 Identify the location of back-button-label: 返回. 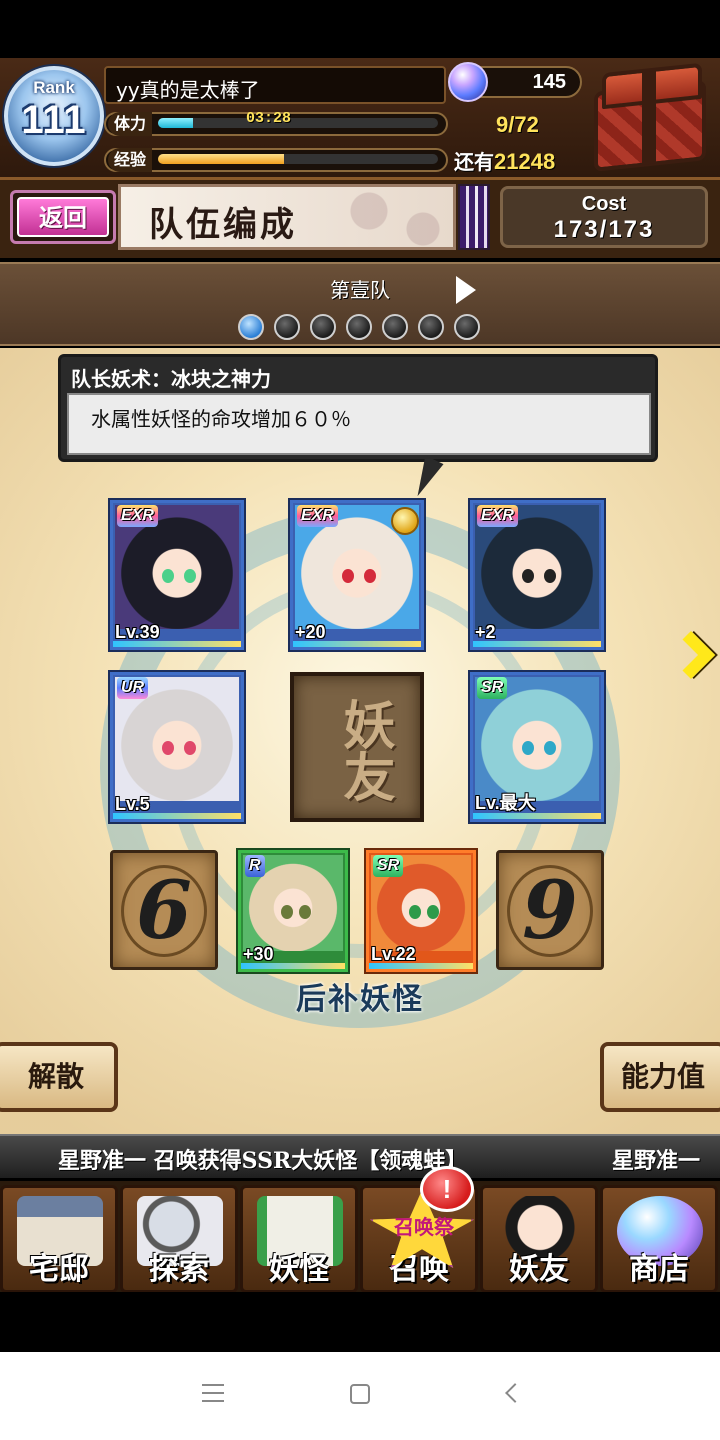
(63, 217).